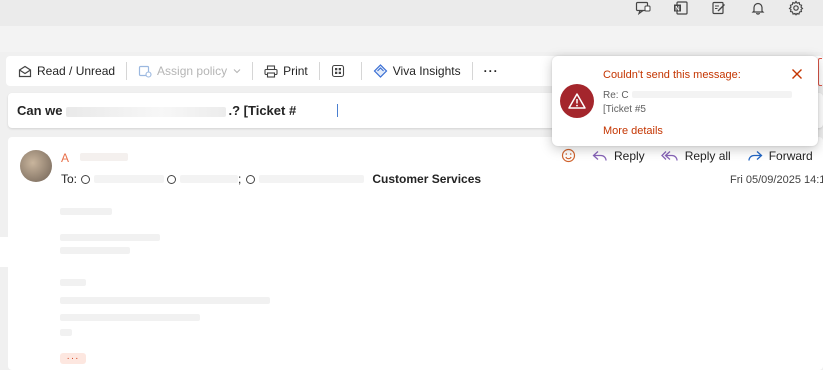 Image resolution: width=823 pixels, height=370 pixels. Describe the element at coordinates (820, 72) in the screenshot. I see `edge-indicator` at that location.